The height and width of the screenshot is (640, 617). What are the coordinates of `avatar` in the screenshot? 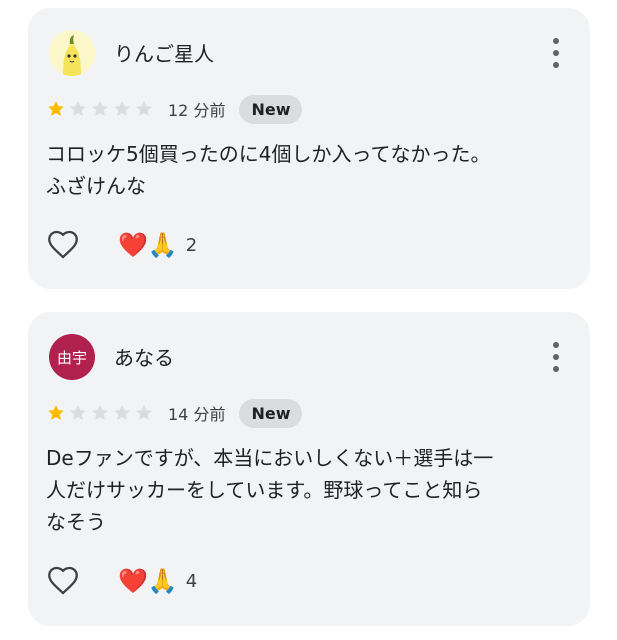 It's located at (72, 53).